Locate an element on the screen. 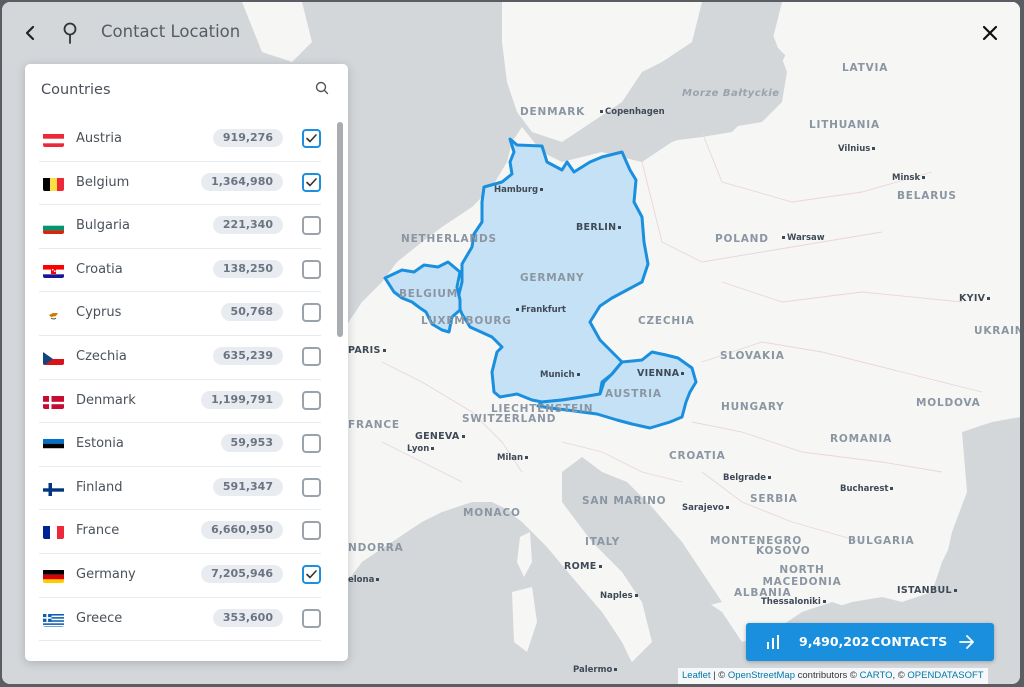  chevron-left-icon is located at coordinates (30, 33).